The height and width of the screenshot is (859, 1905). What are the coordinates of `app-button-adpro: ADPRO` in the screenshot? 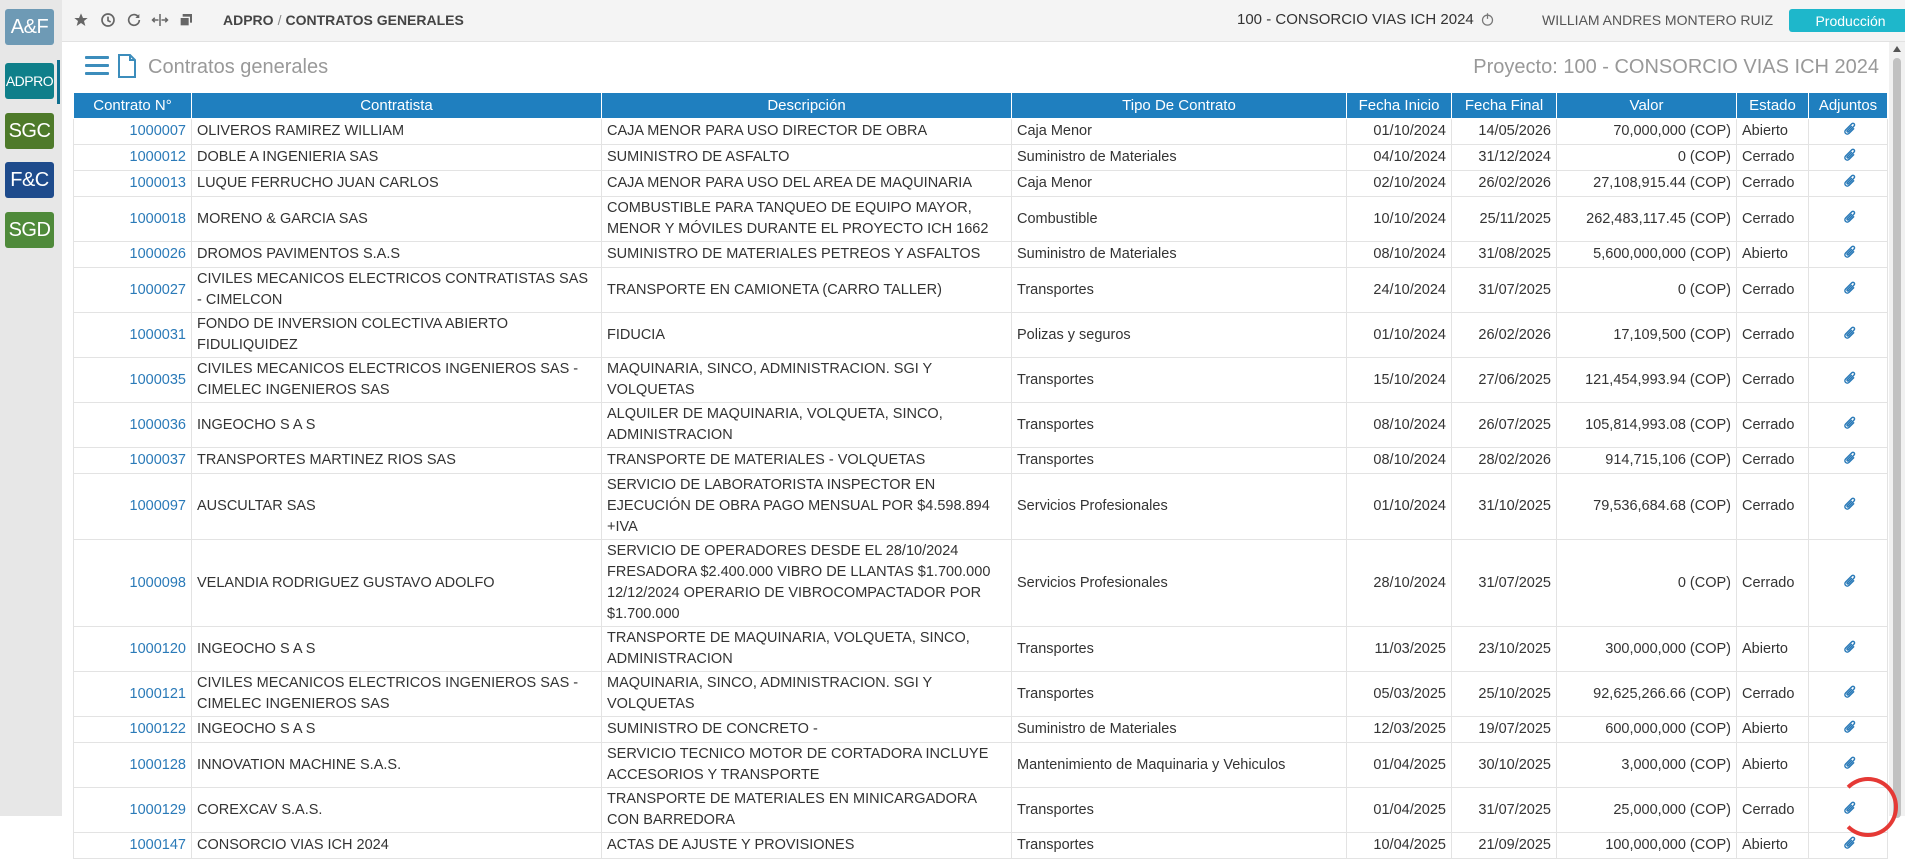 It's located at (29, 81).